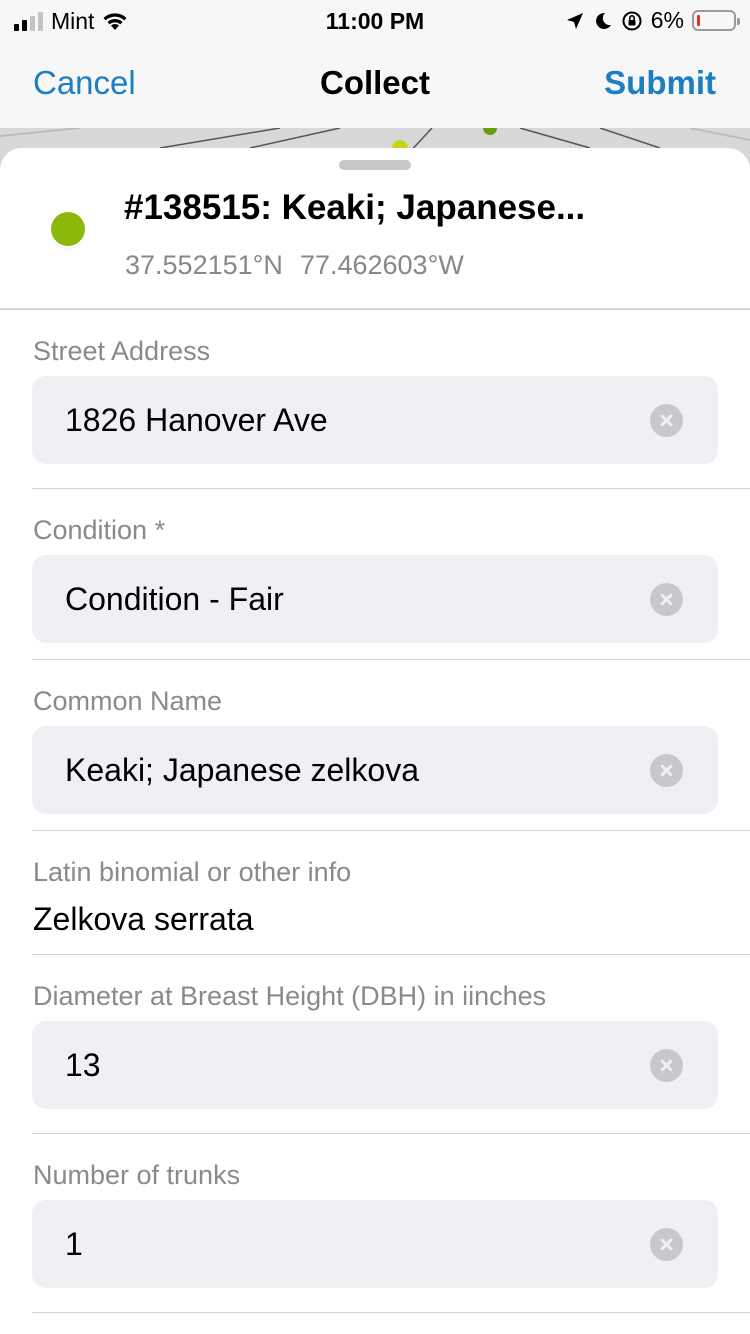  I want to click on battery-percent: 6%, so click(667, 20).